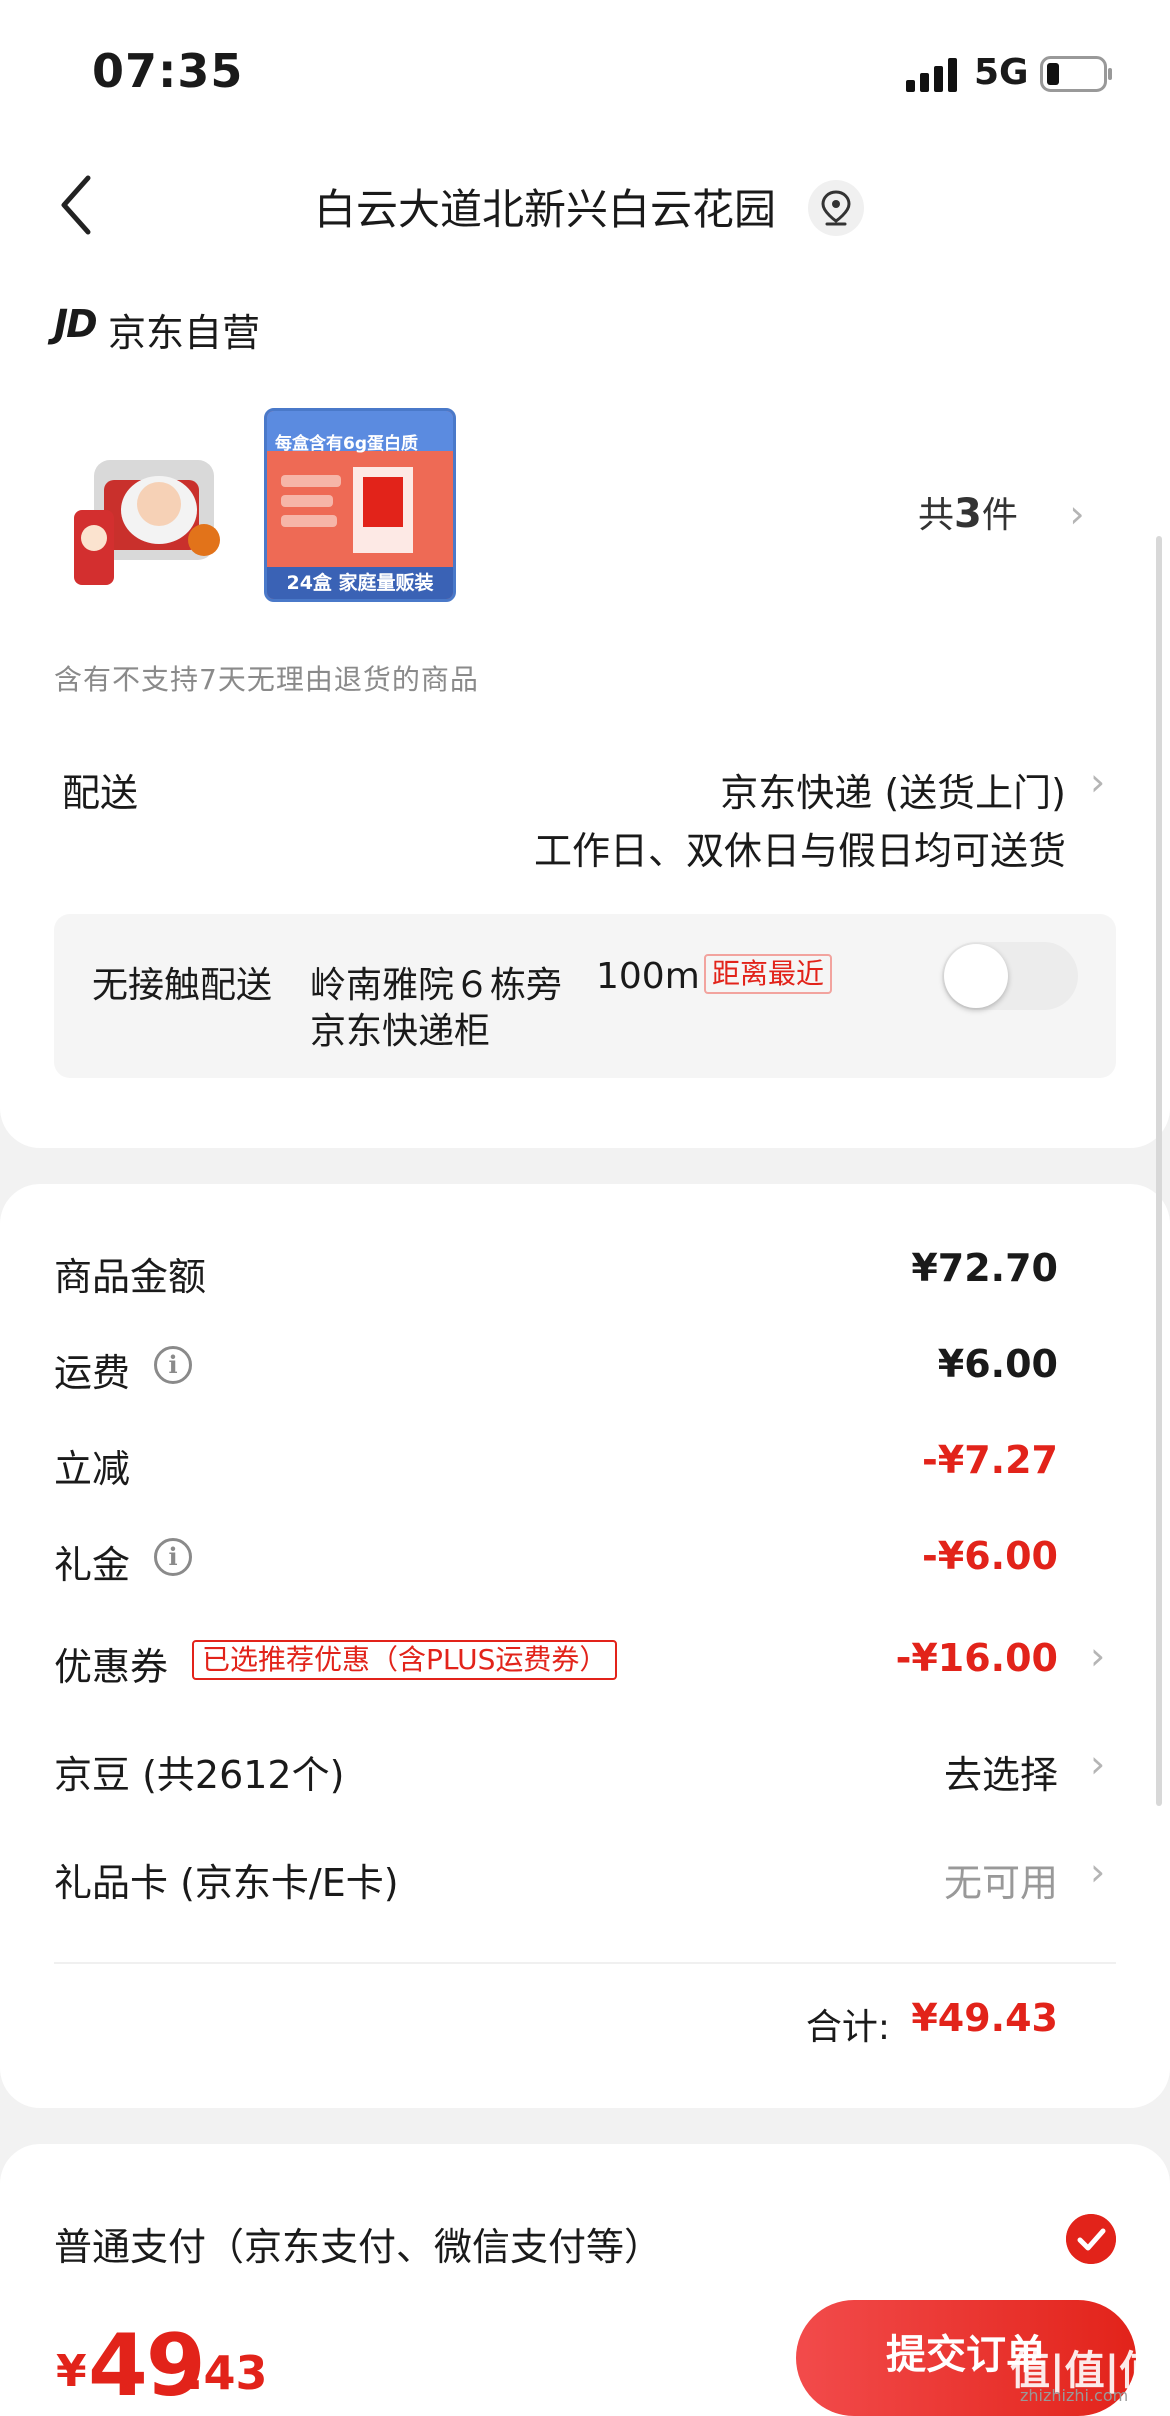 The width and height of the screenshot is (1170, 2416). I want to click on signal-icon, so click(931, 75).